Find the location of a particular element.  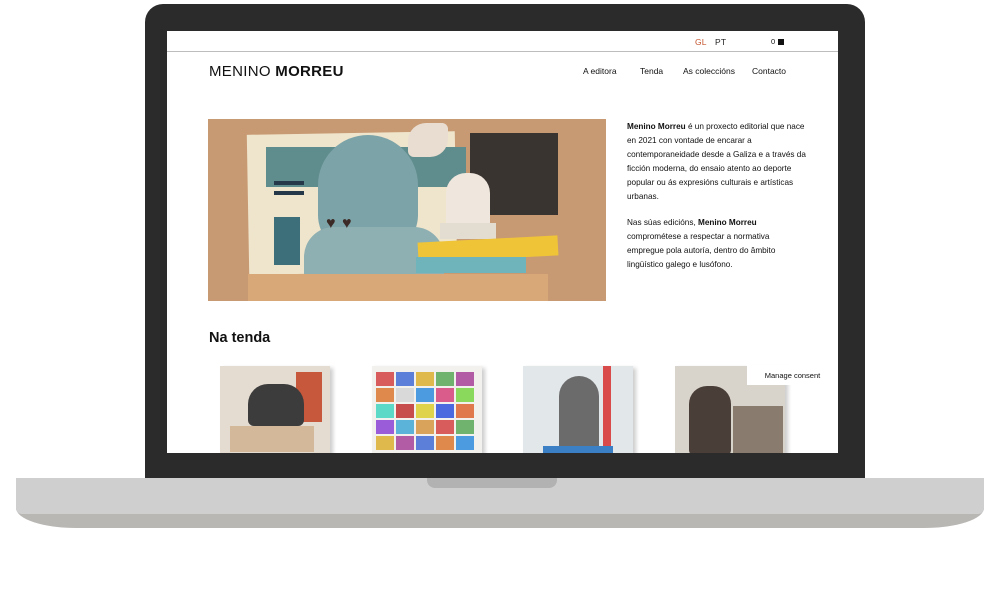

site-logo: MENINO MORREU is located at coordinates (276, 71).